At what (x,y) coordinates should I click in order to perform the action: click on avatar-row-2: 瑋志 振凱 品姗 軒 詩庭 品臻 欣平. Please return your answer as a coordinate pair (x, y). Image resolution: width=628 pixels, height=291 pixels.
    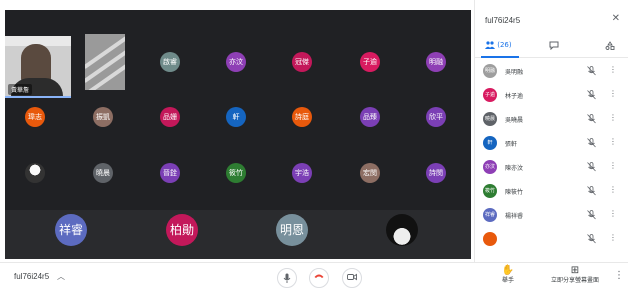
    Looking at the image, I should click on (238, 118).